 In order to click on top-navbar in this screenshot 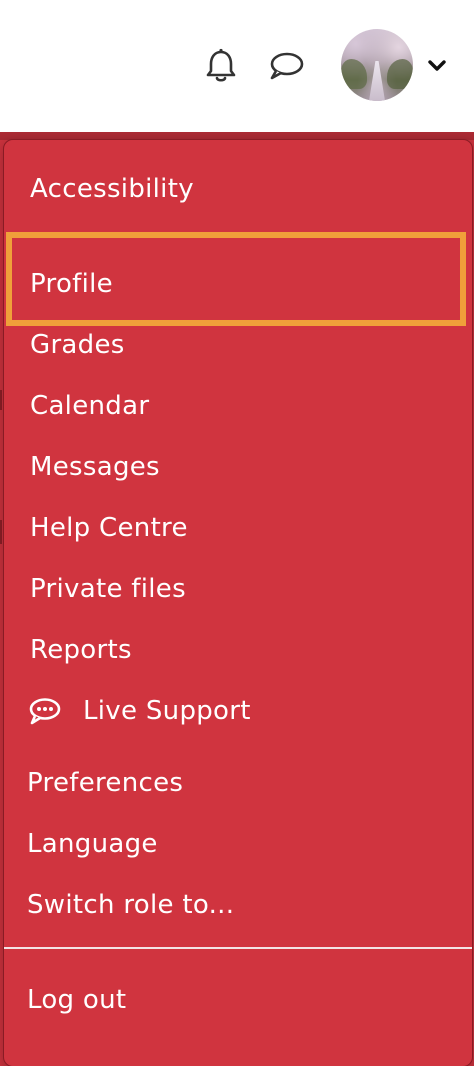, I will do `click(237, 66)`.